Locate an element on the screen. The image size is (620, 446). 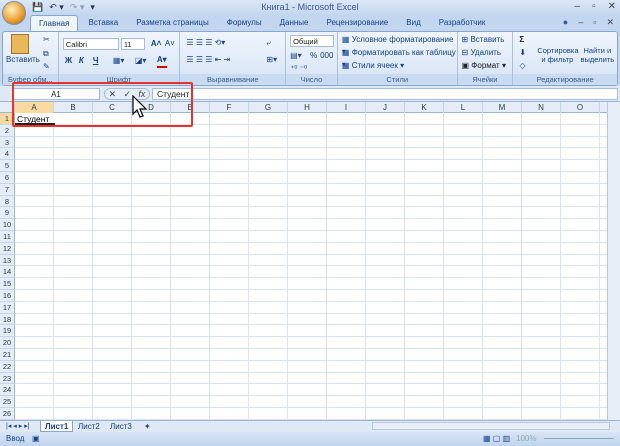
row-header-24: 24 is located at coordinates (7, 390).